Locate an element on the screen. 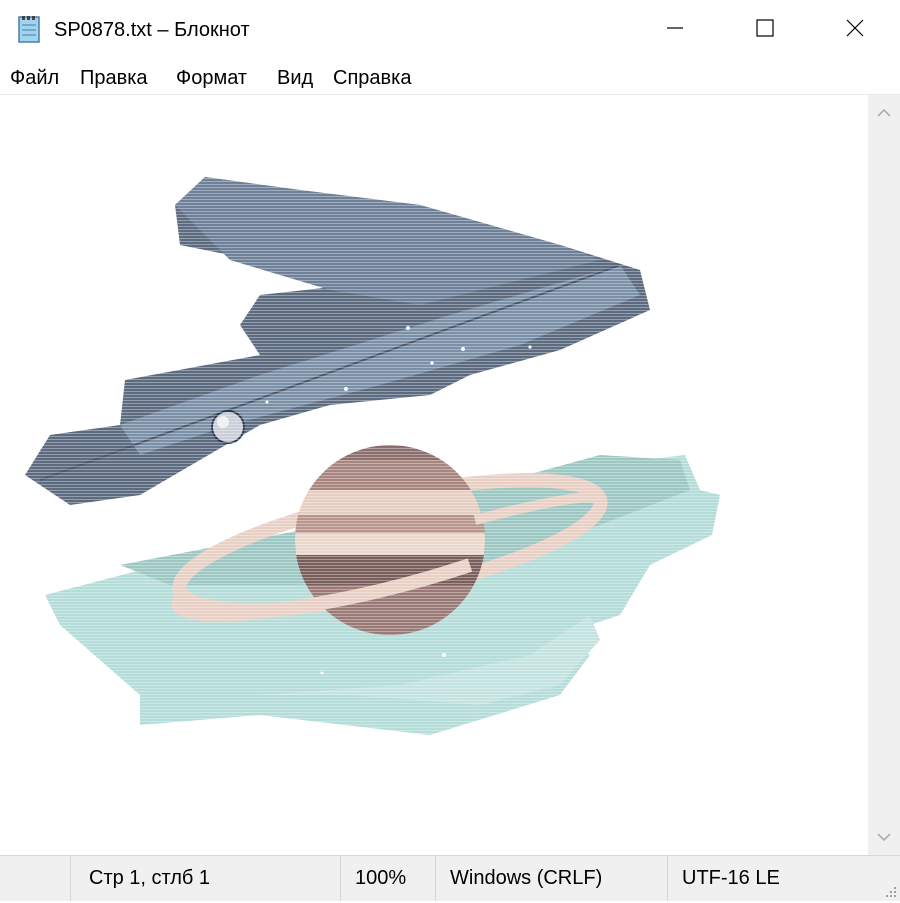 The height and width of the screenshot is (903, 900). maximize-icon is located at coordinates (765, 30).